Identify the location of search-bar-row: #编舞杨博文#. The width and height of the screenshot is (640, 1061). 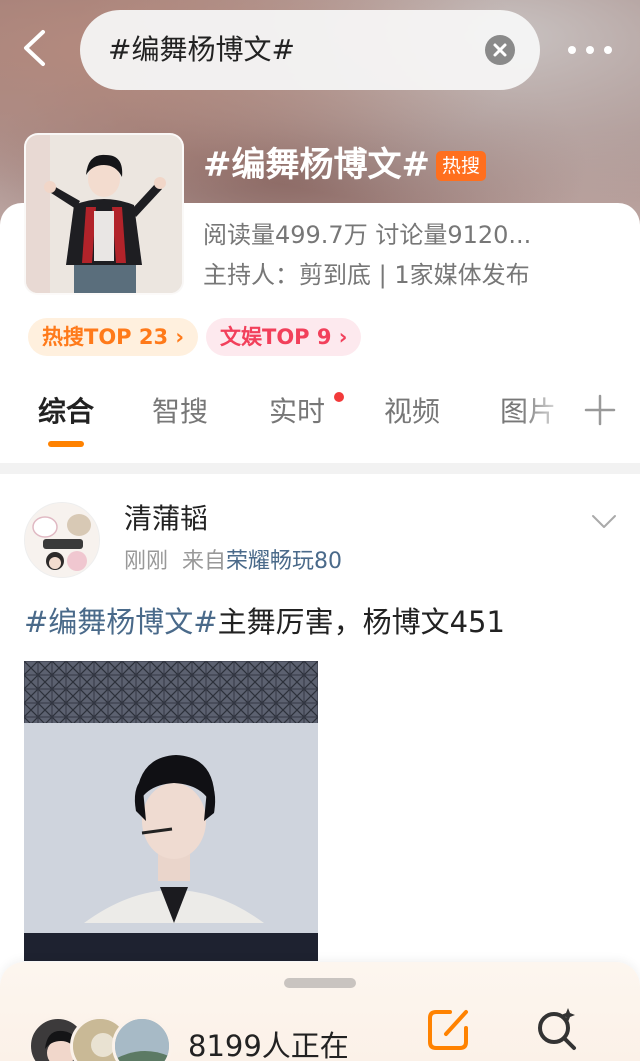
(320, 50).